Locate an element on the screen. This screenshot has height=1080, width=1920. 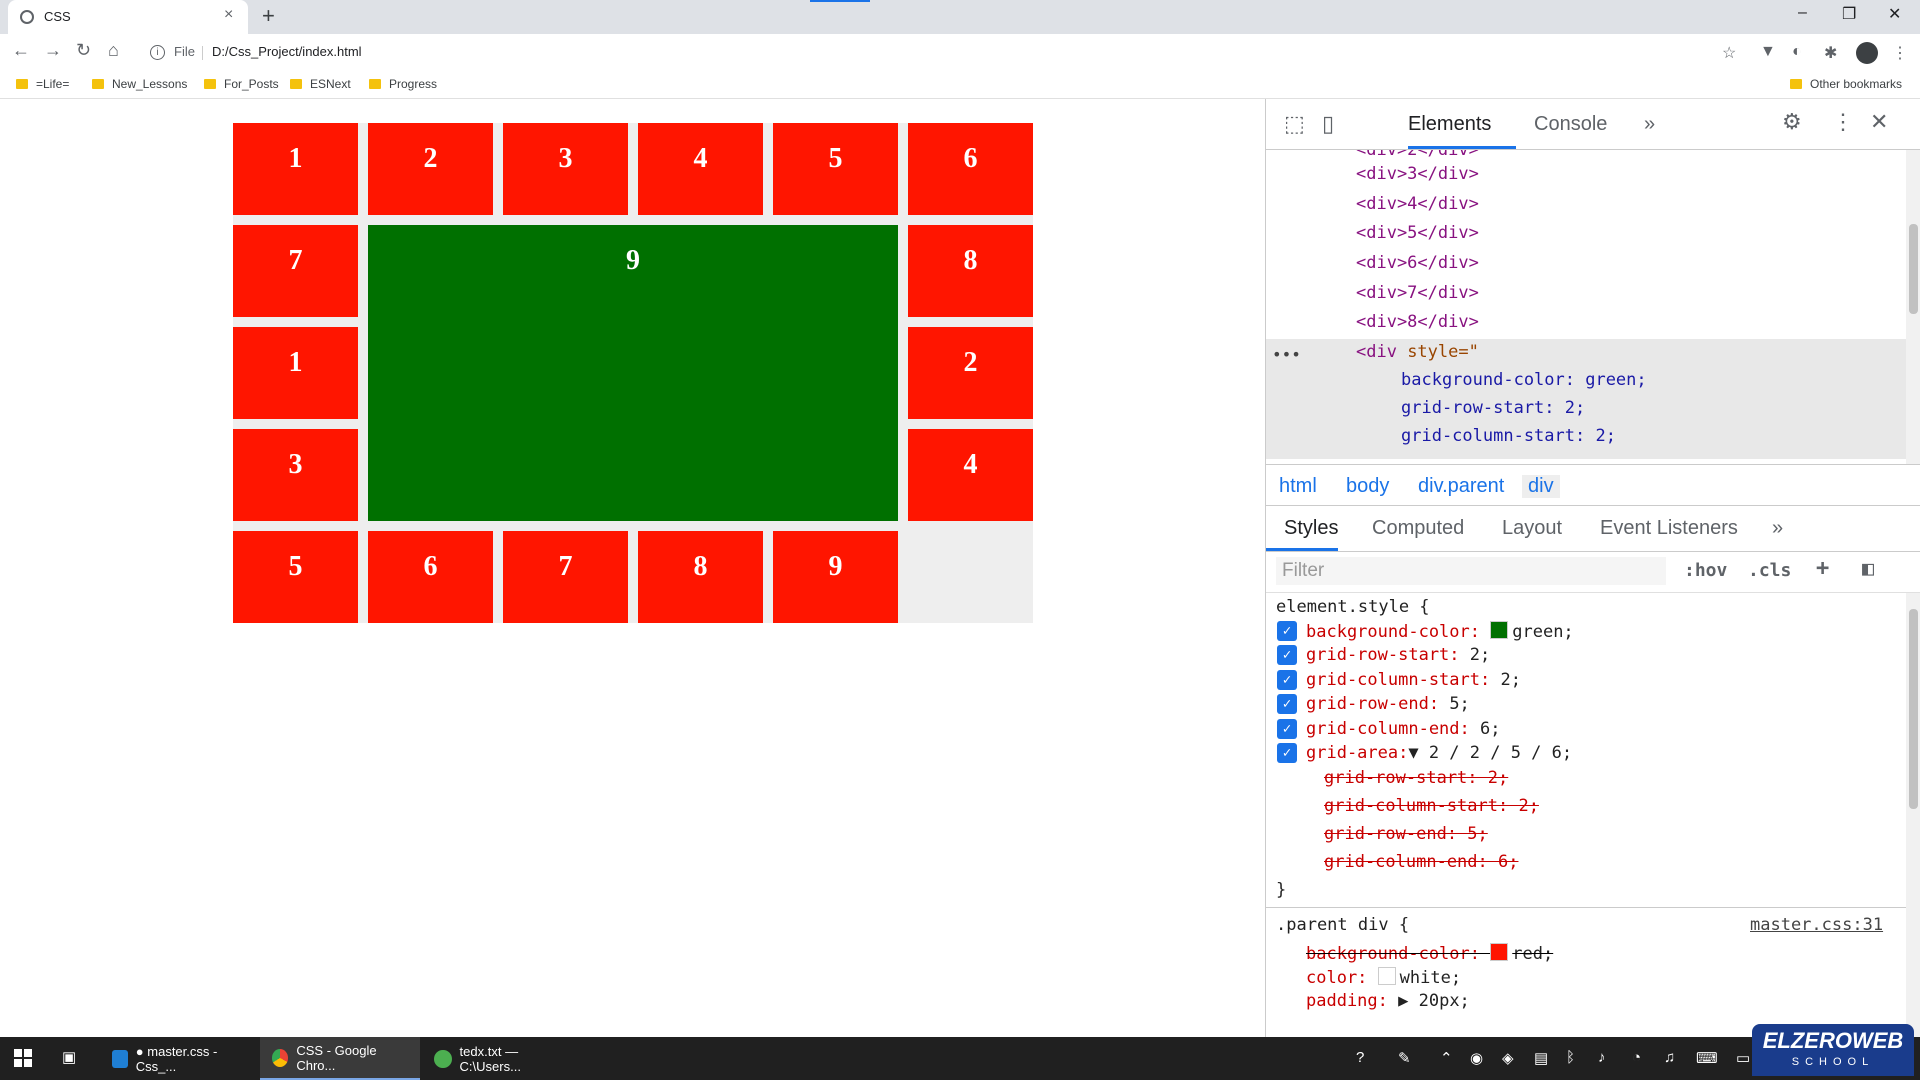
dom-line: <div>7</div> is located at coordinates (1417, 293).